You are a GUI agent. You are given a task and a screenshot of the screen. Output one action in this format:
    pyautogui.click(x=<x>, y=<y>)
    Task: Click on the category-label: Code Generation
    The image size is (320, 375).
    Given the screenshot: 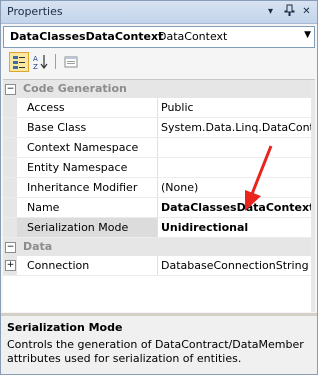 What is the action you would take?
    pyautogui.click(x=75, y=88)
    